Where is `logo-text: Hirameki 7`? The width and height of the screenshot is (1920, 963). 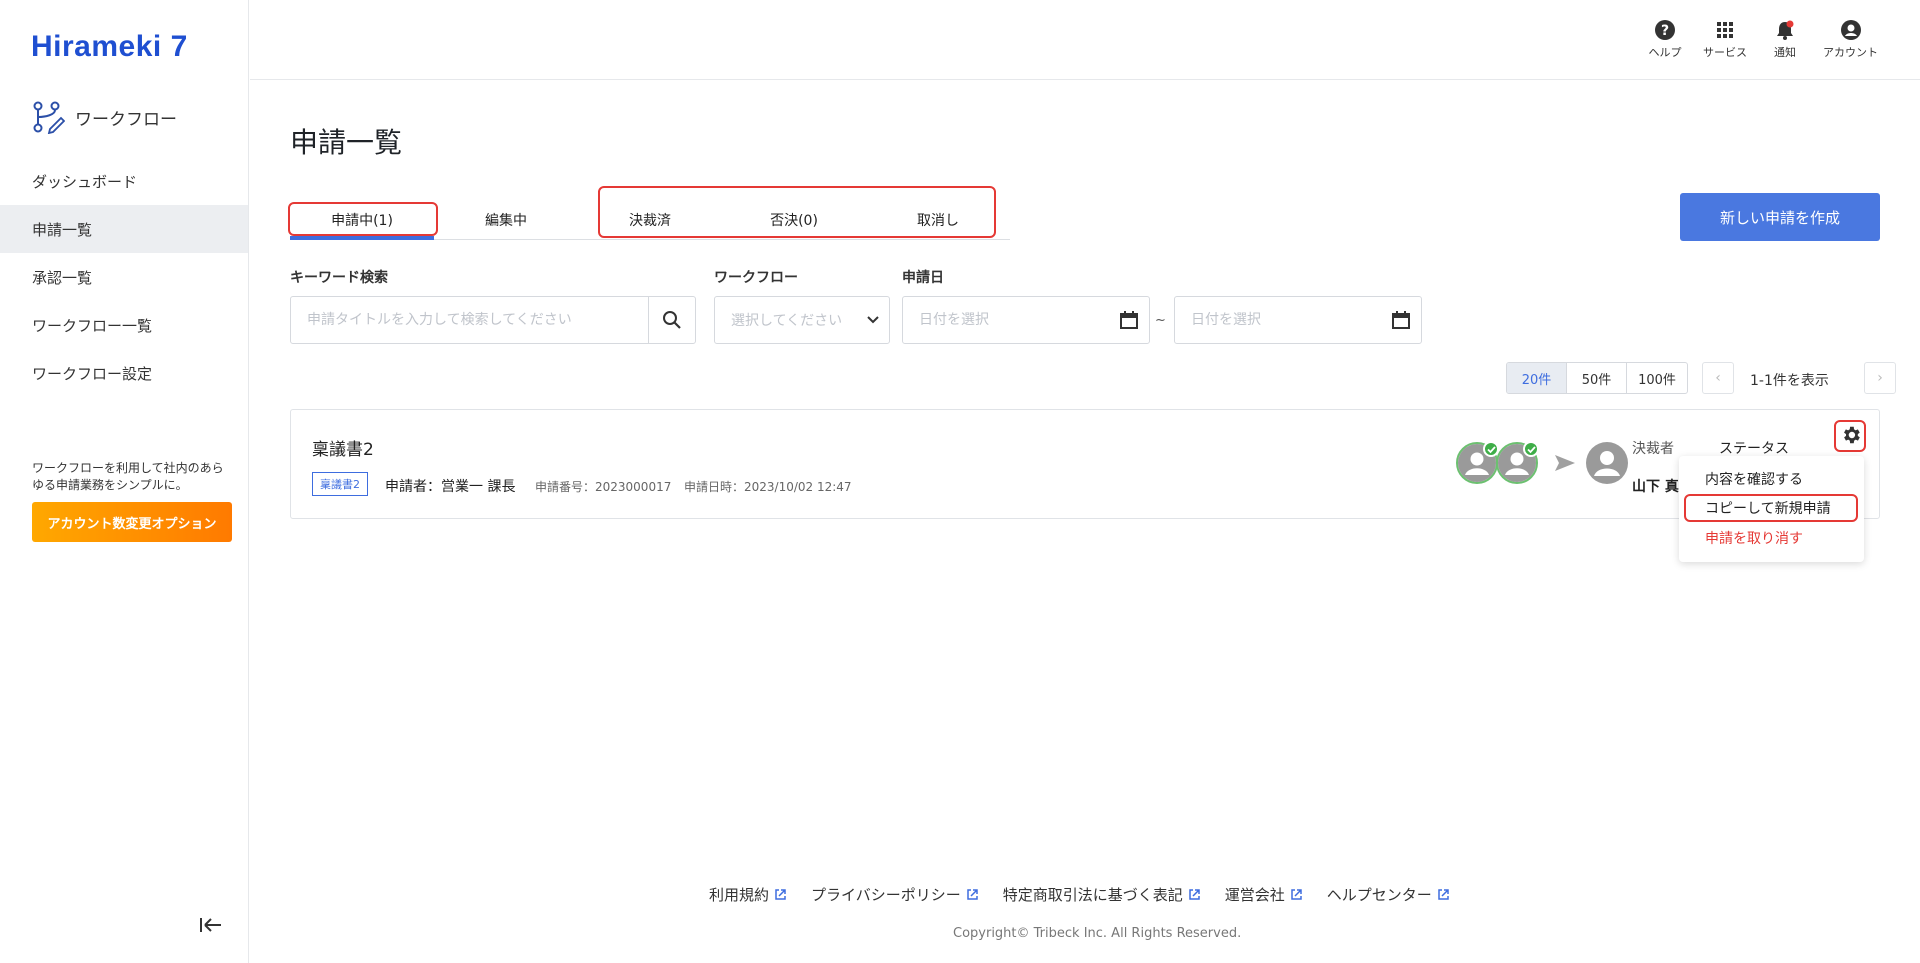
logo-text: Hirameki 7 is located at coordinates (109, 46).